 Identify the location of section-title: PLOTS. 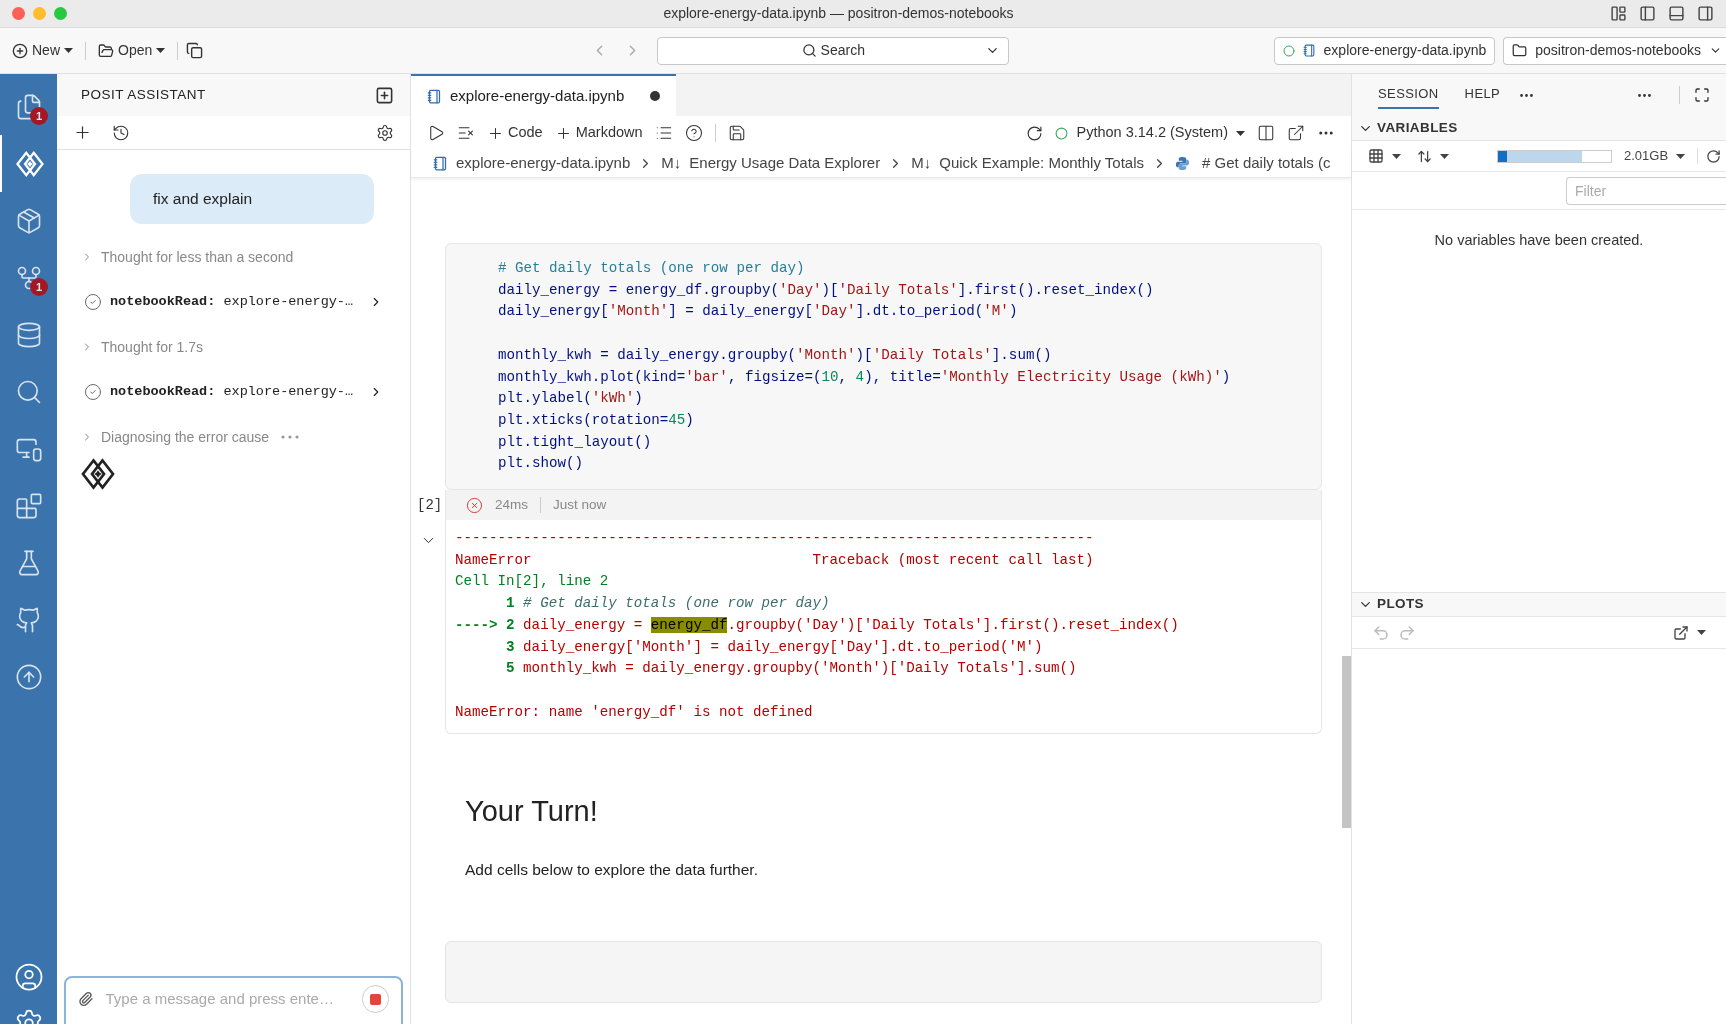
(1400, 604).